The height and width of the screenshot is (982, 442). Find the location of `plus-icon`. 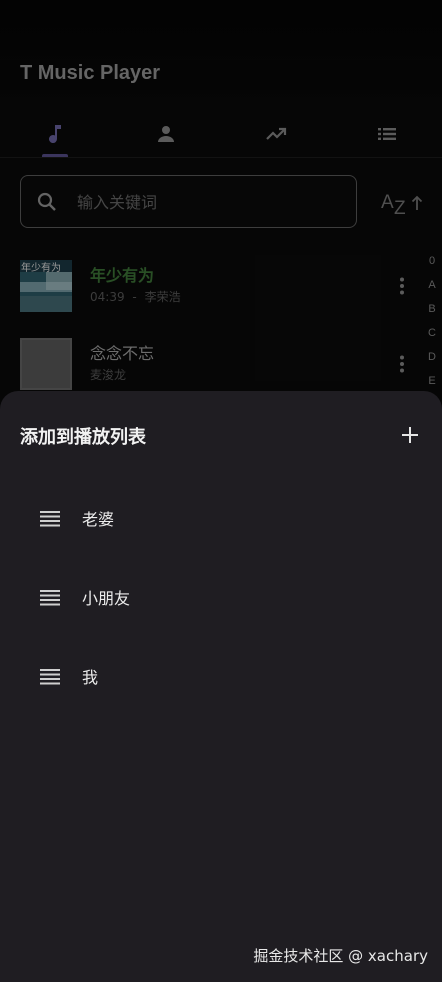

plus-icon is located at coordinates (410, 435).